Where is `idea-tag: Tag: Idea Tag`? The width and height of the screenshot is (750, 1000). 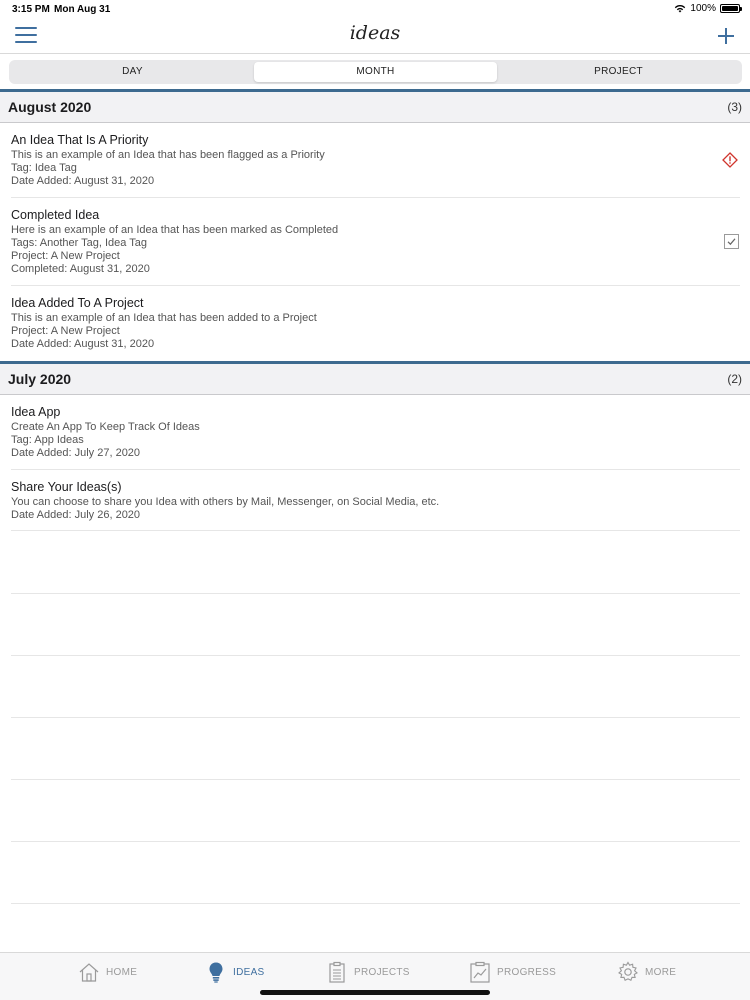 idea-tag: Tag: Idea Tag is located at coordinates (44, 168).